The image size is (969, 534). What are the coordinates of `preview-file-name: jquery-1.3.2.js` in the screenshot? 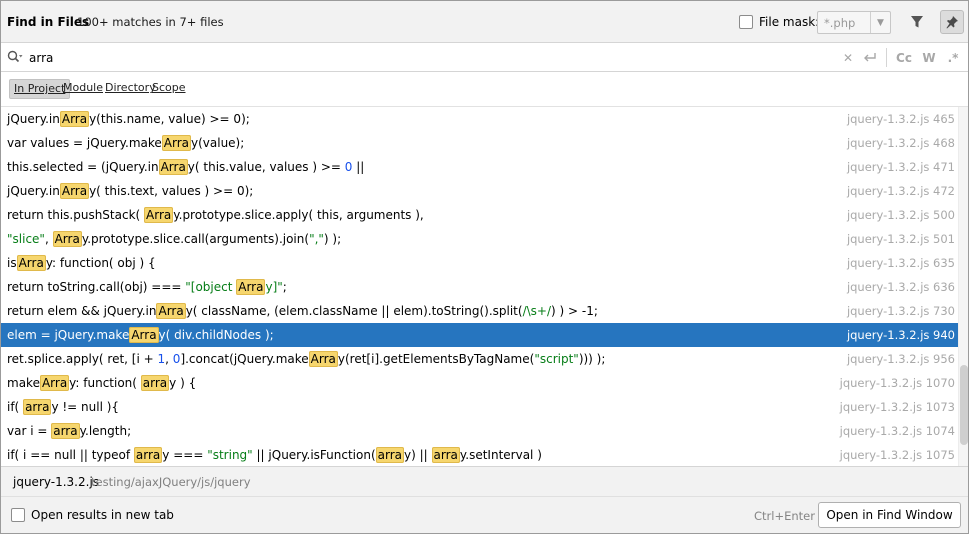 It's located at (56, 482).